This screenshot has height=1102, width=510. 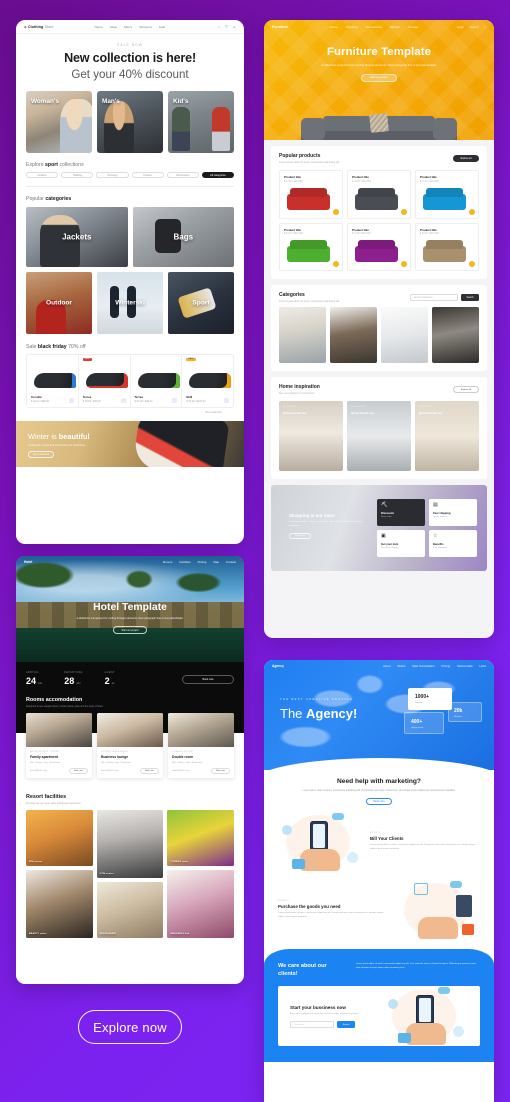 I want to click on nav-item-mens: Men's, so click(x=128, y=27).